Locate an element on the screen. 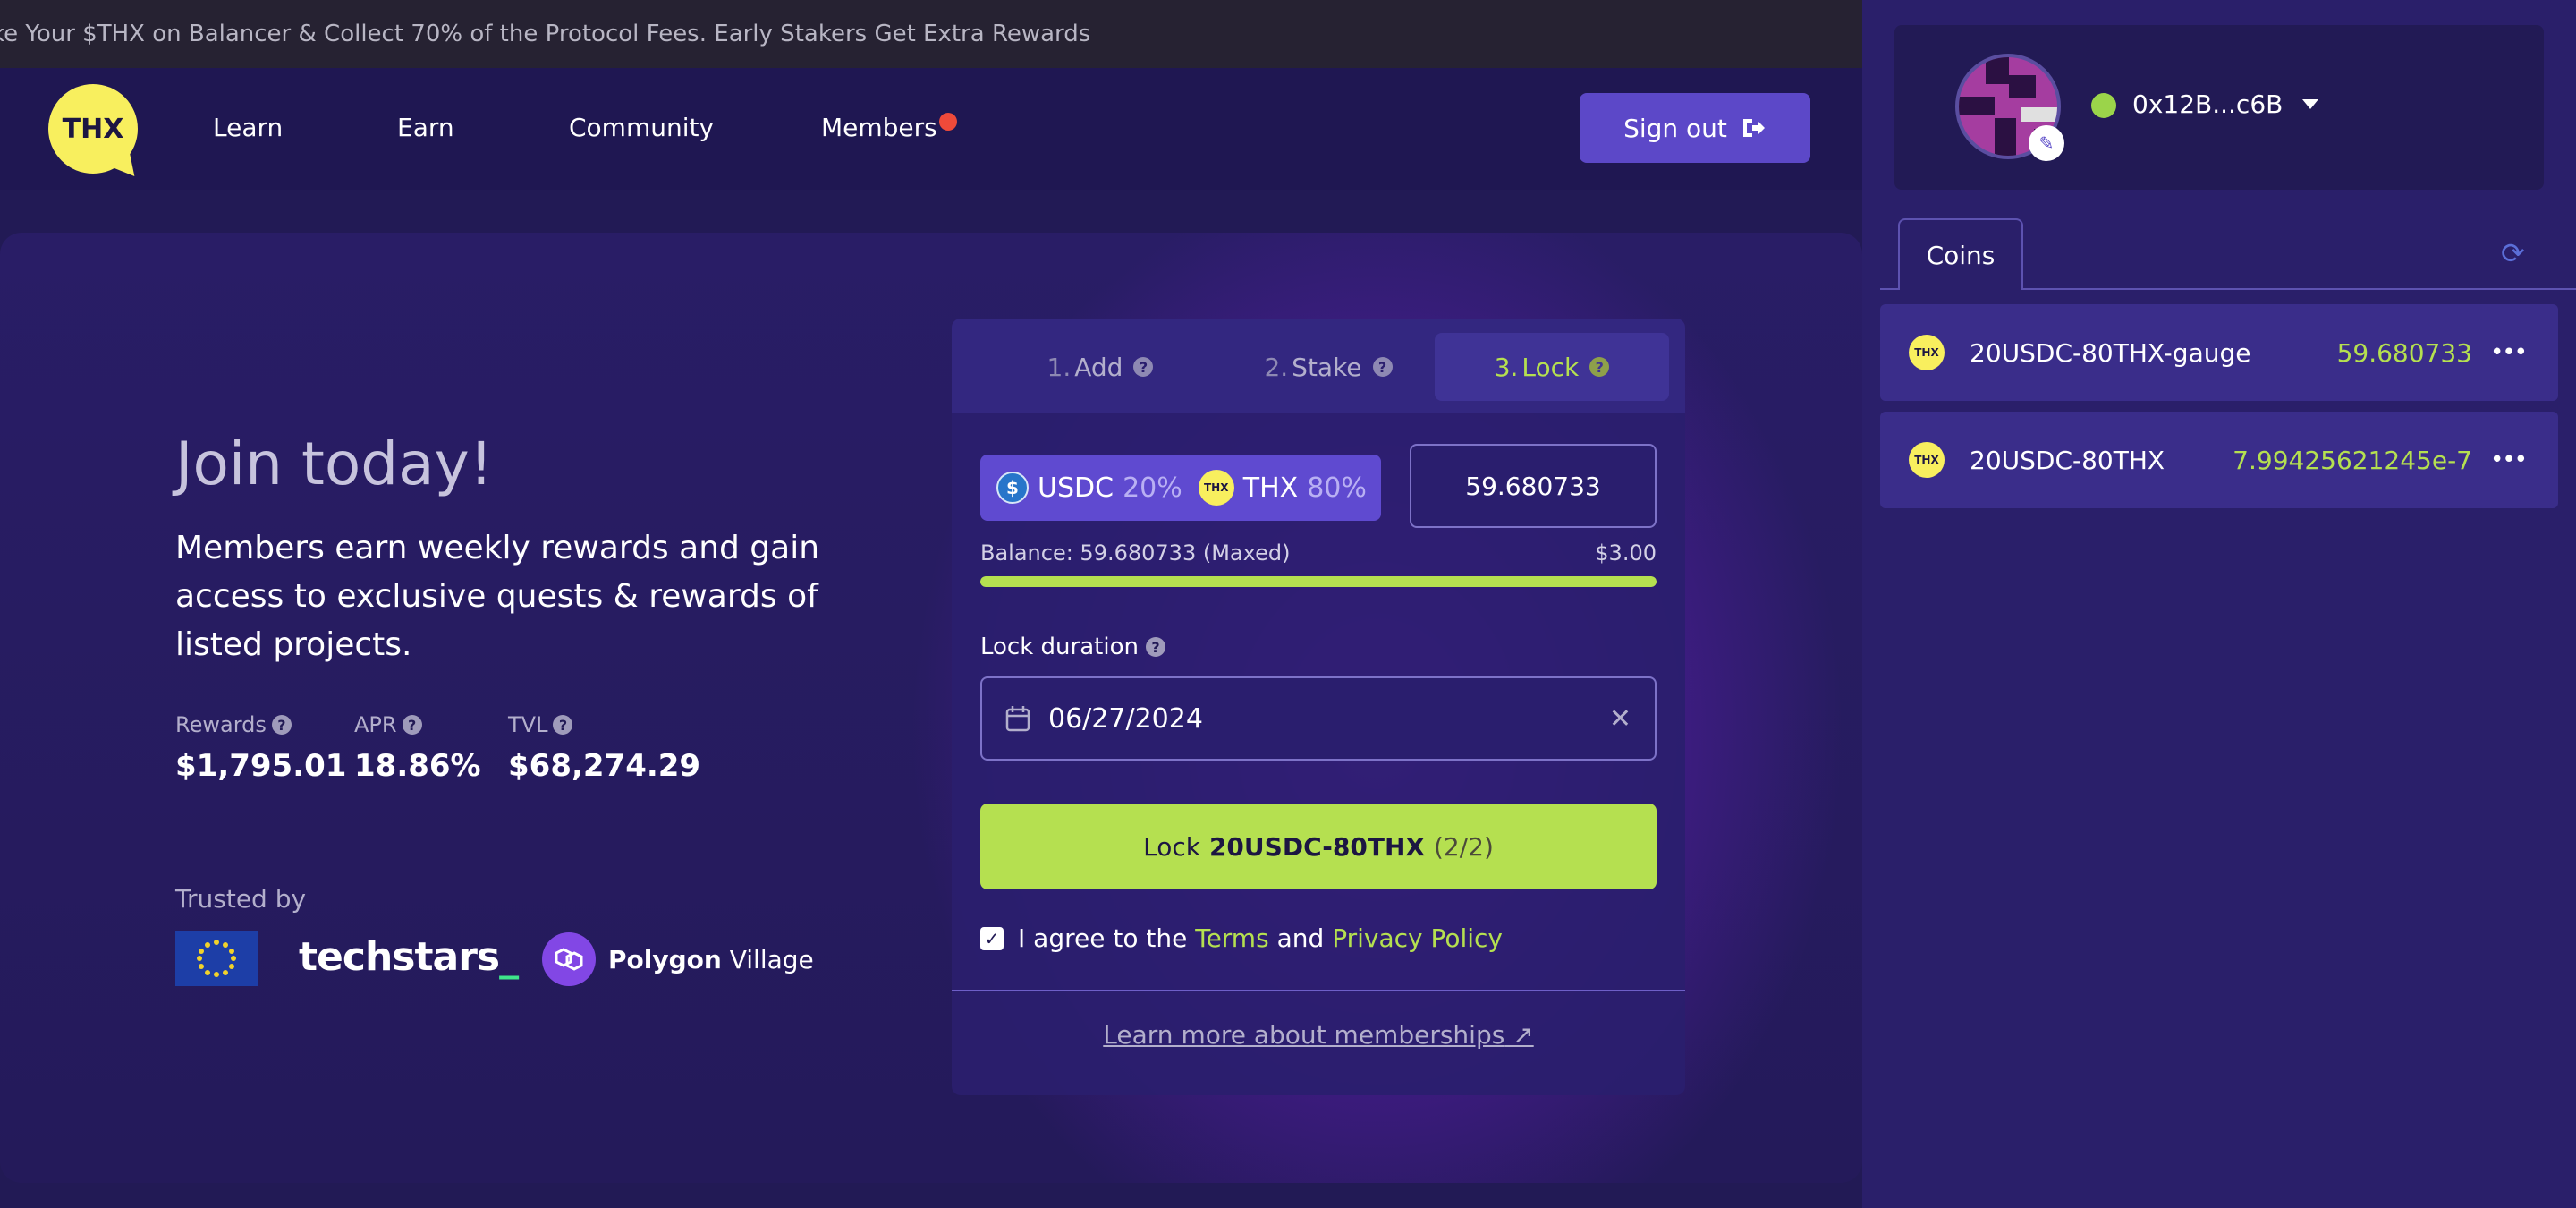  lock-date-field: 06/27/2024 ✕ is located at coordinates (1318, 718).